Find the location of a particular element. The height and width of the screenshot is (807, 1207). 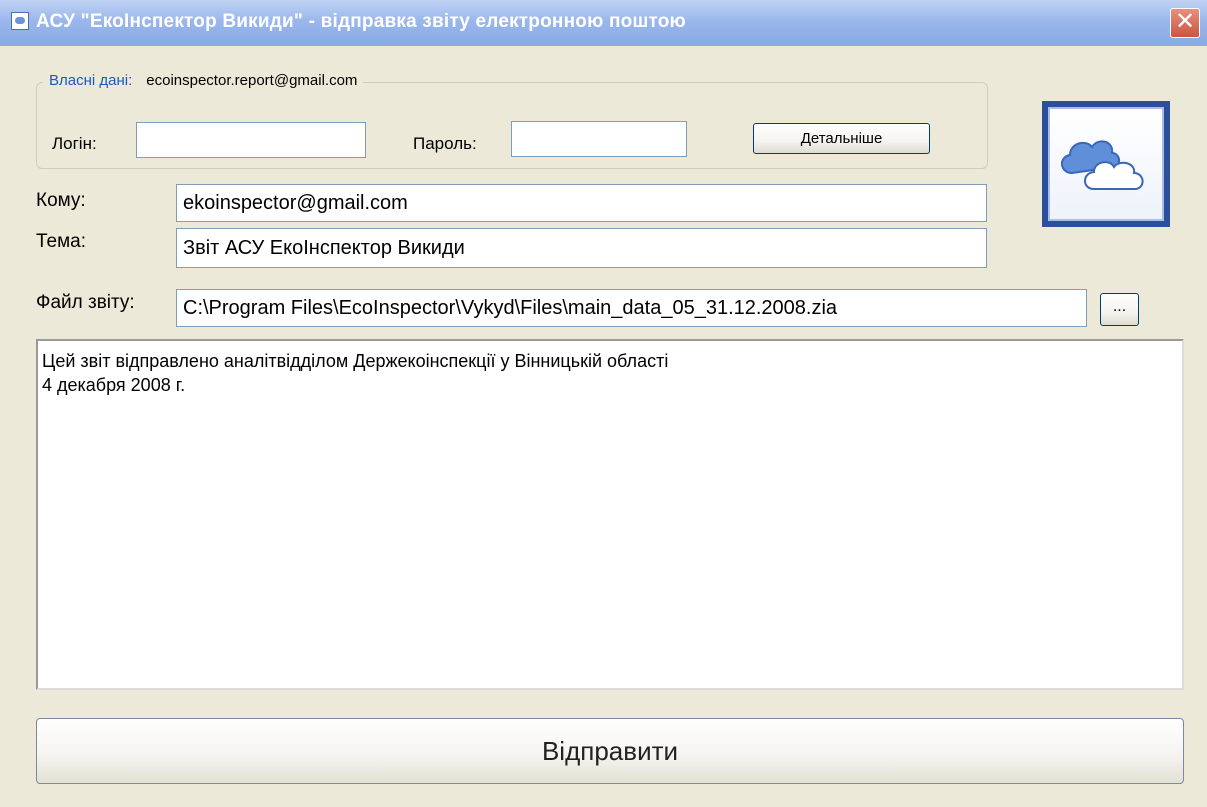

logo-frame is located at coordinates (1106, 164).